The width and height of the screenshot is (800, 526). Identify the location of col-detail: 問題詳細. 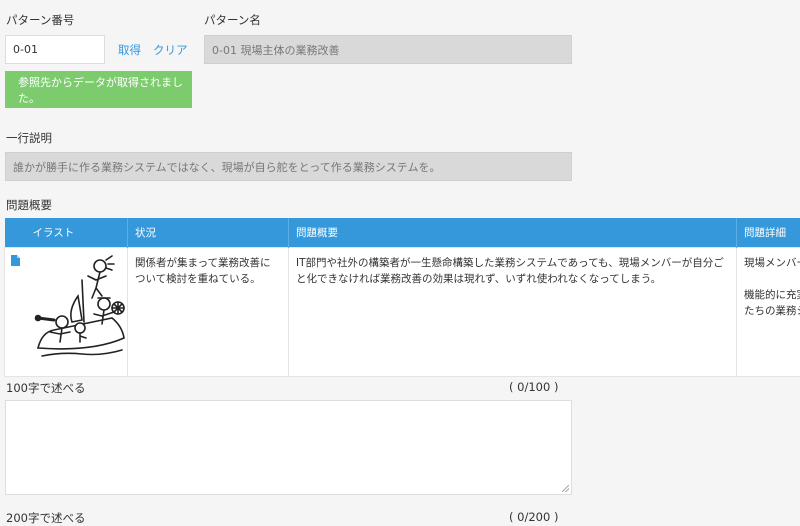
(768, 233).